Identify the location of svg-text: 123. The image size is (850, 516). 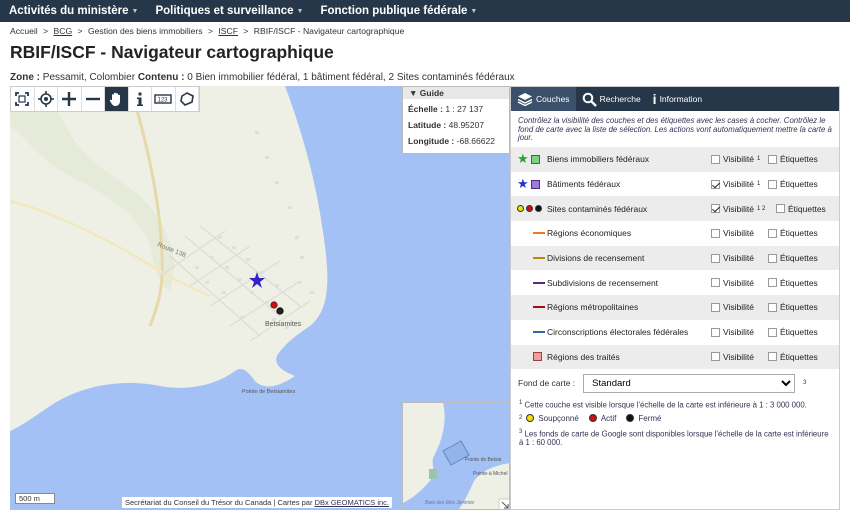
(163, 101).